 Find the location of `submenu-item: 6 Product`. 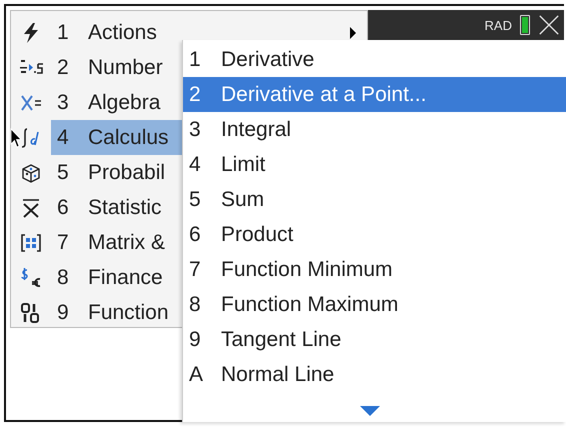

submenu-item: 6 Product is located at coordinates (374, 234).